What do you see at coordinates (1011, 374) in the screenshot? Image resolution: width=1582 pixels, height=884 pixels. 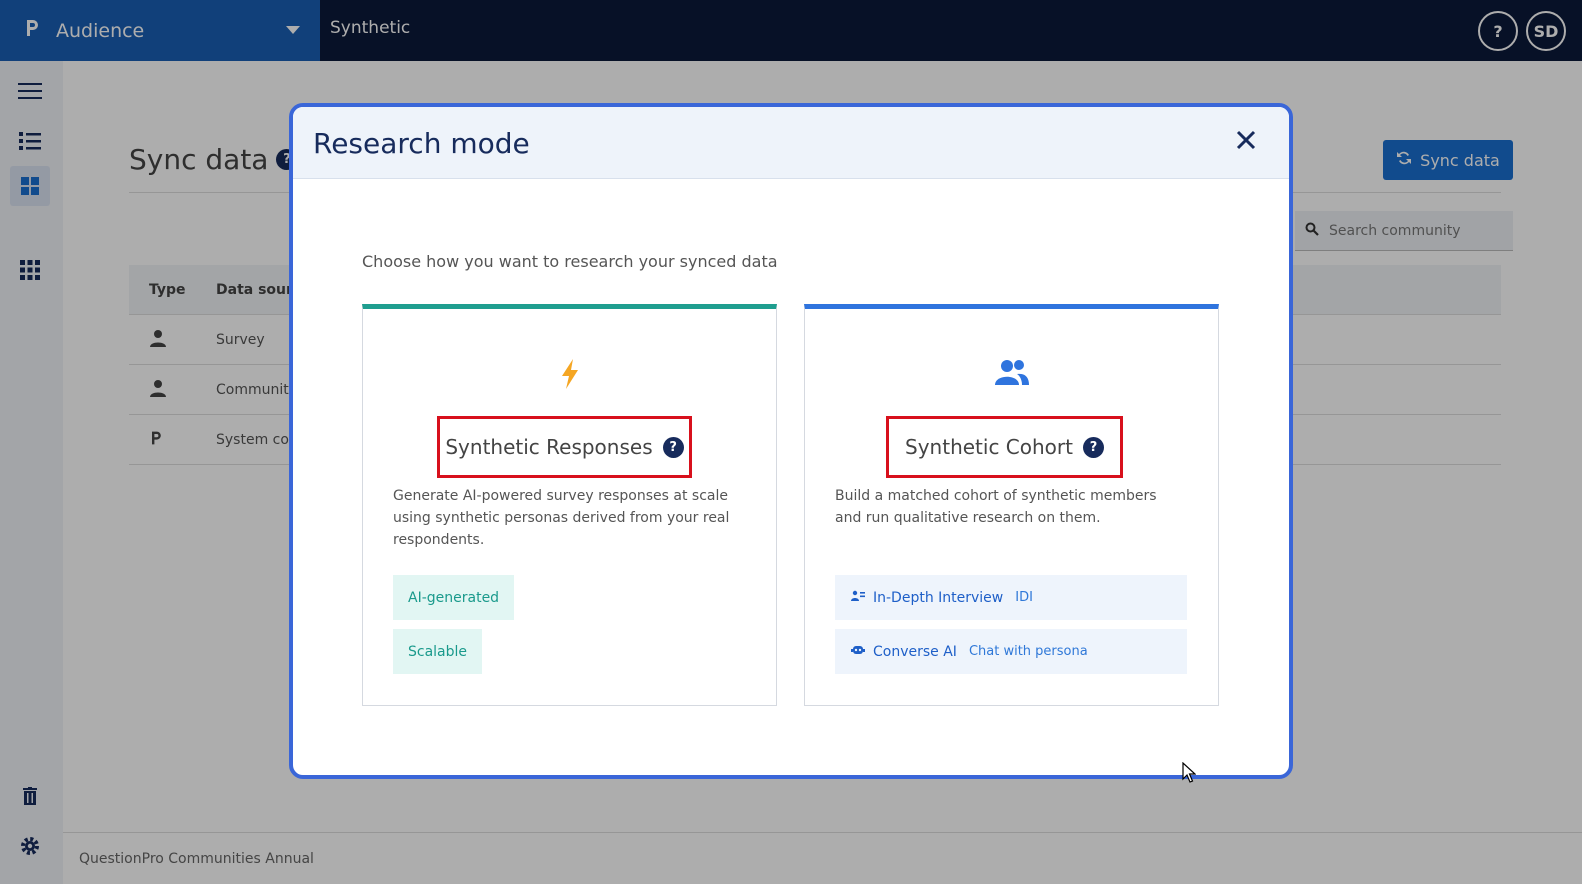 I see `users-icon` at bounding box center [1011, 374].